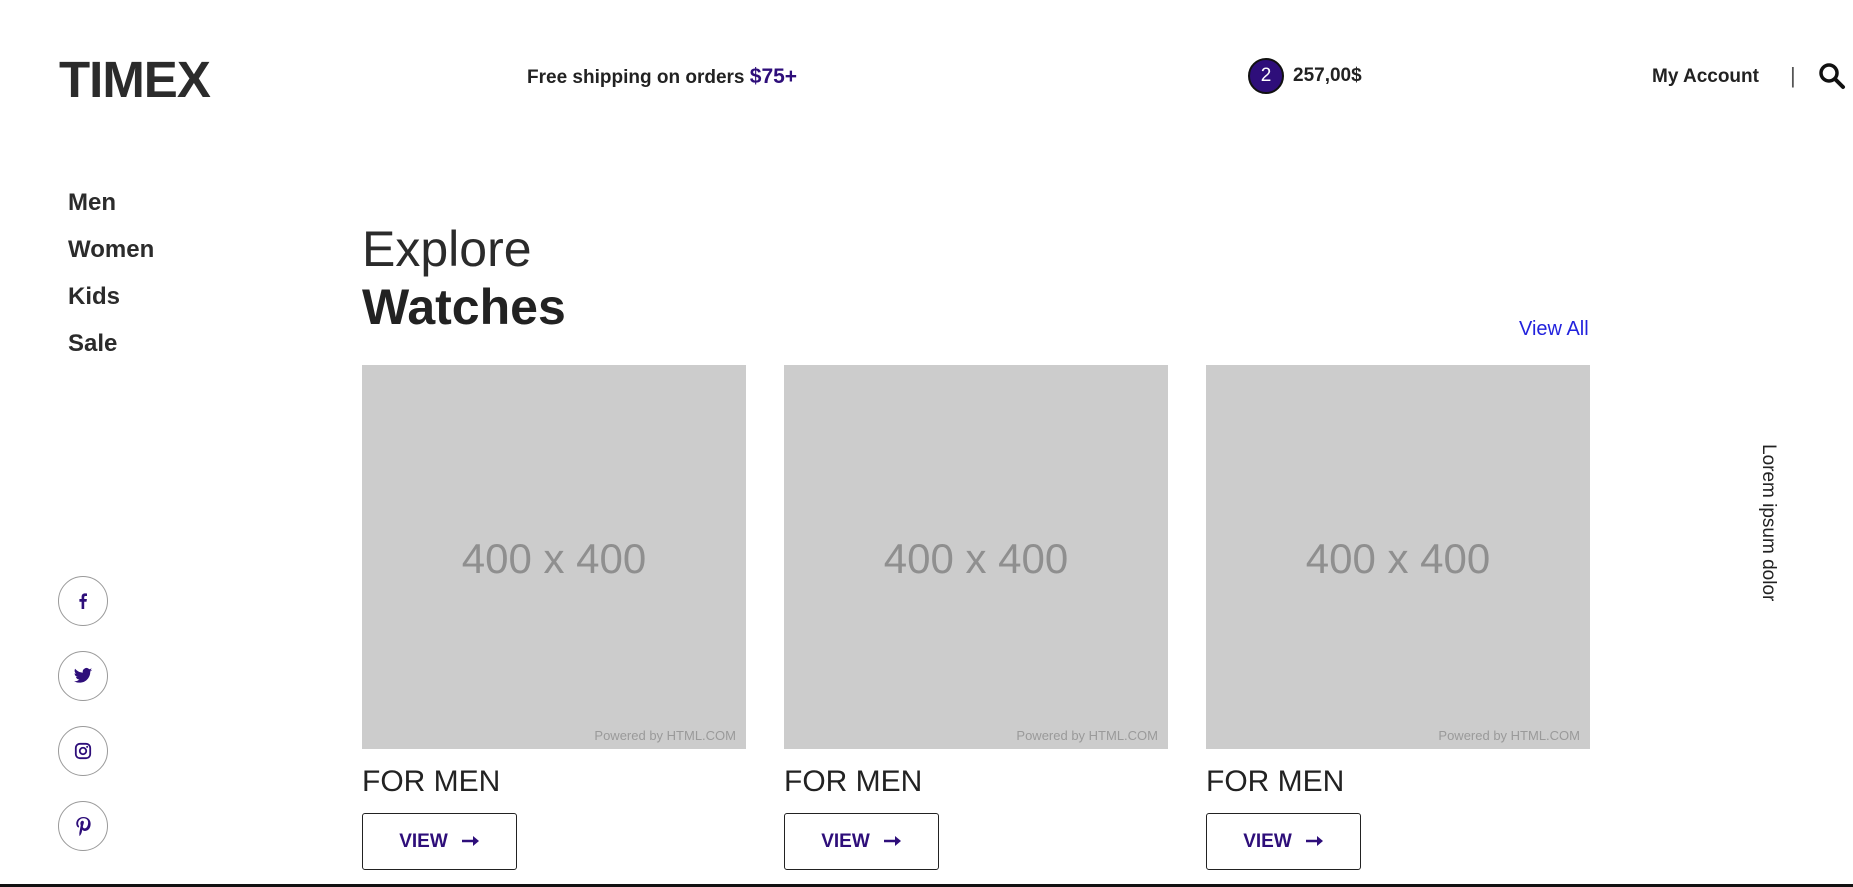 The height and width of the screenshot is (887, 1853). I want to click on search-icon, so click(1832, 76).